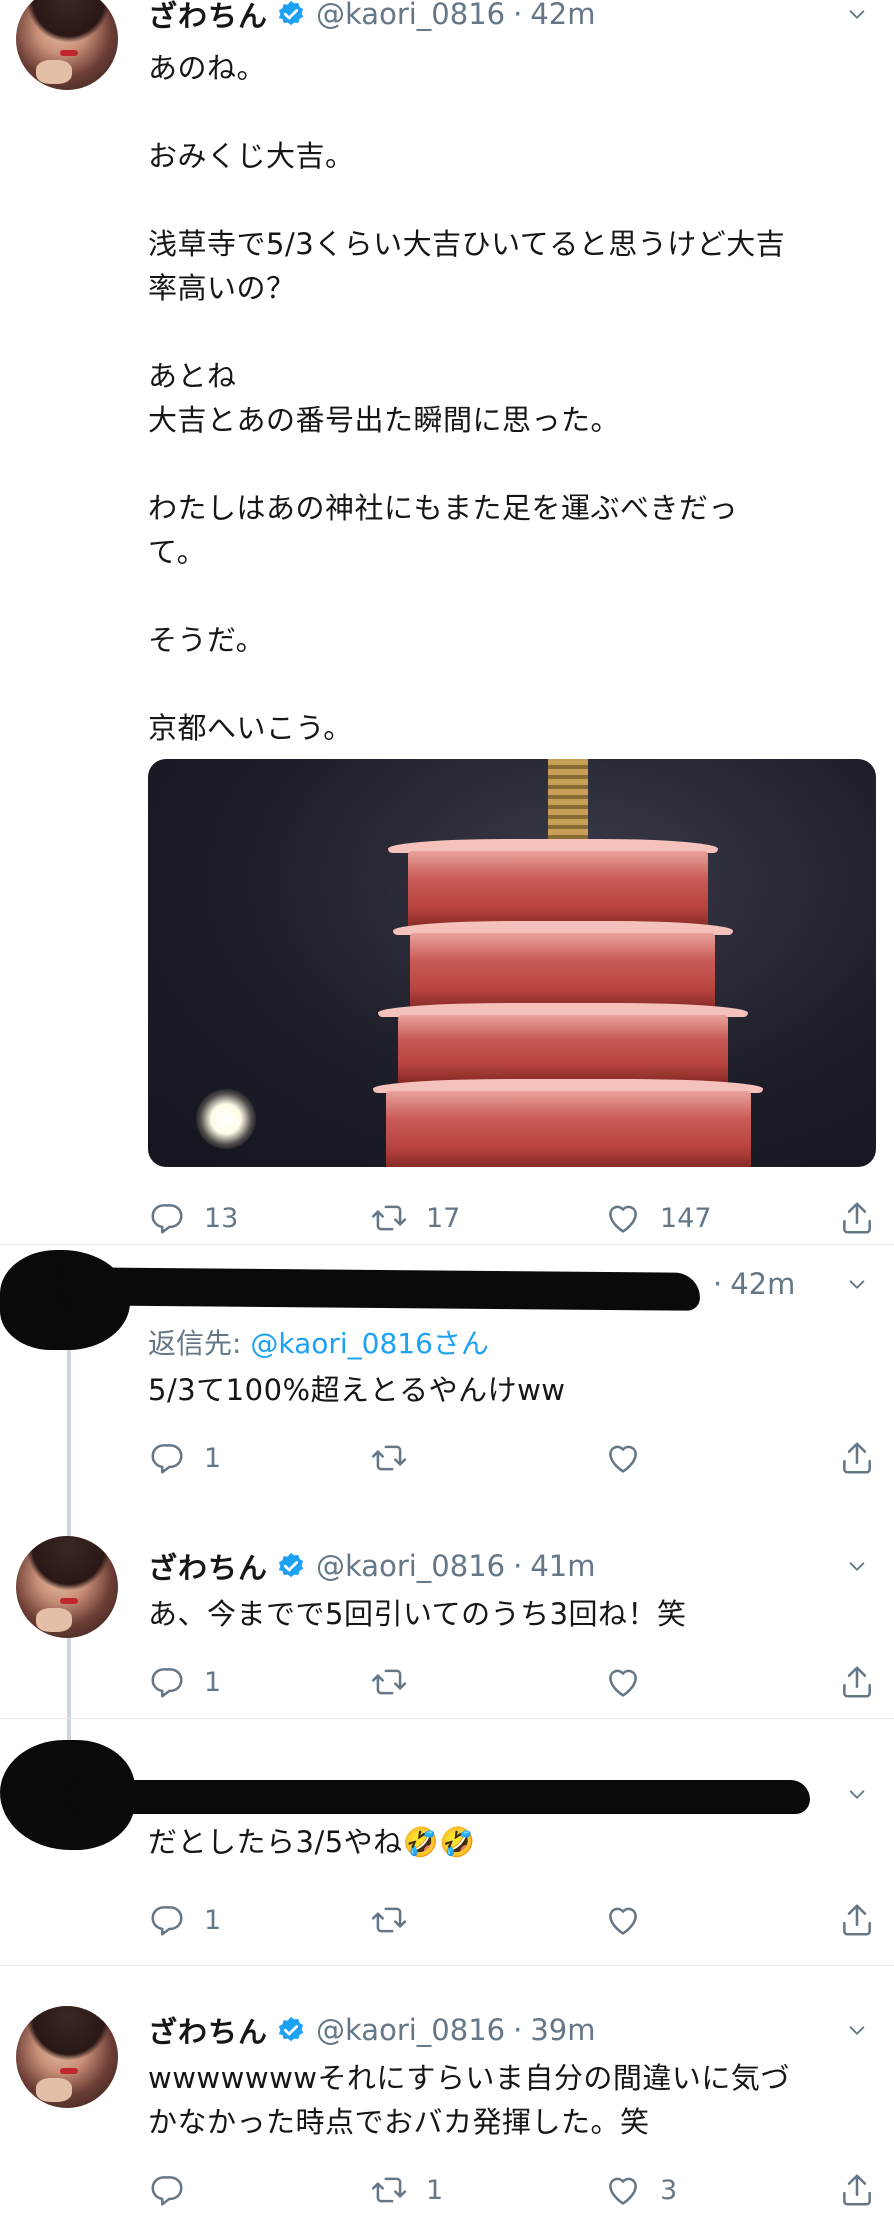  I want to click on reply-count: 13, so click(221, 1218).